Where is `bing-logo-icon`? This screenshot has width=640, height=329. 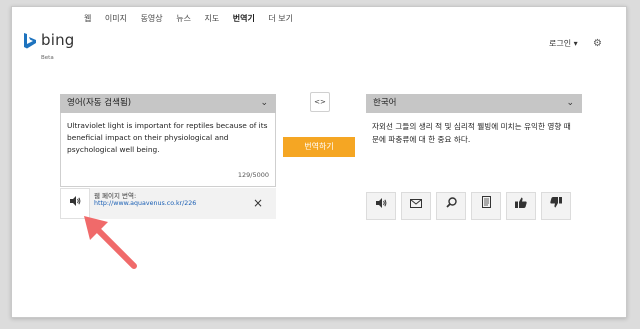
bing-logo-icon is located at coordinates (30, 41).